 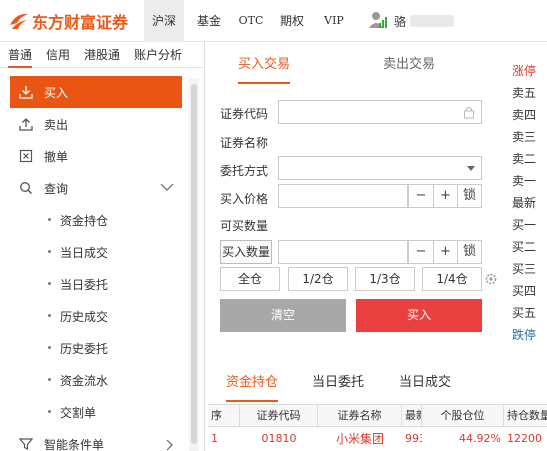 I want to click on buy-quantity-button: 买入数量, so click(x=246, y=252).